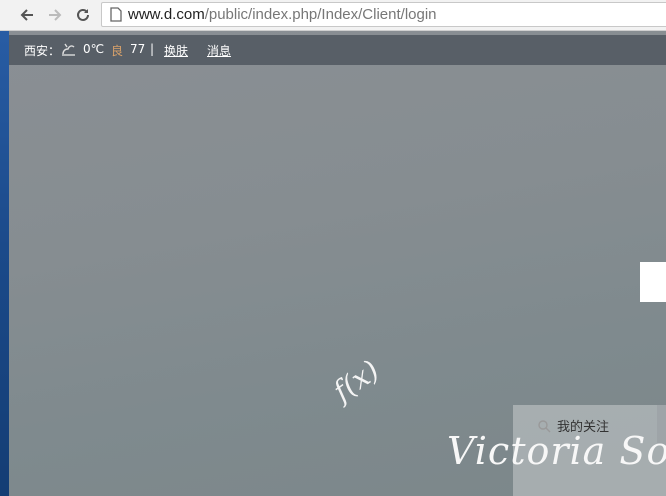  I want to click on reload-icon, so click(83, 14).